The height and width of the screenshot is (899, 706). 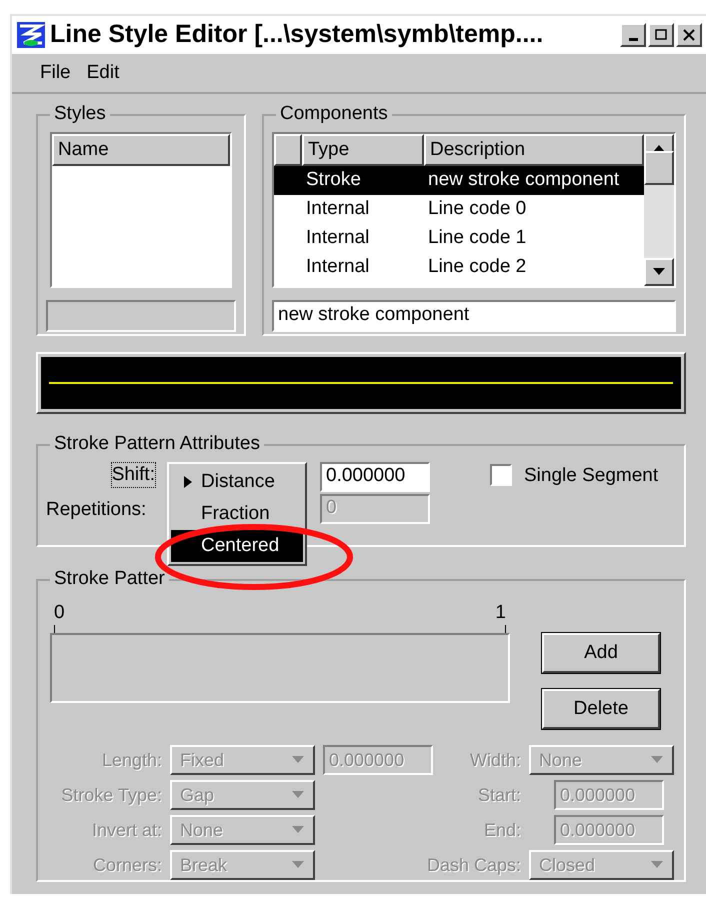 I want to click on field-label: Invert at:, so click(x=126, y=830).